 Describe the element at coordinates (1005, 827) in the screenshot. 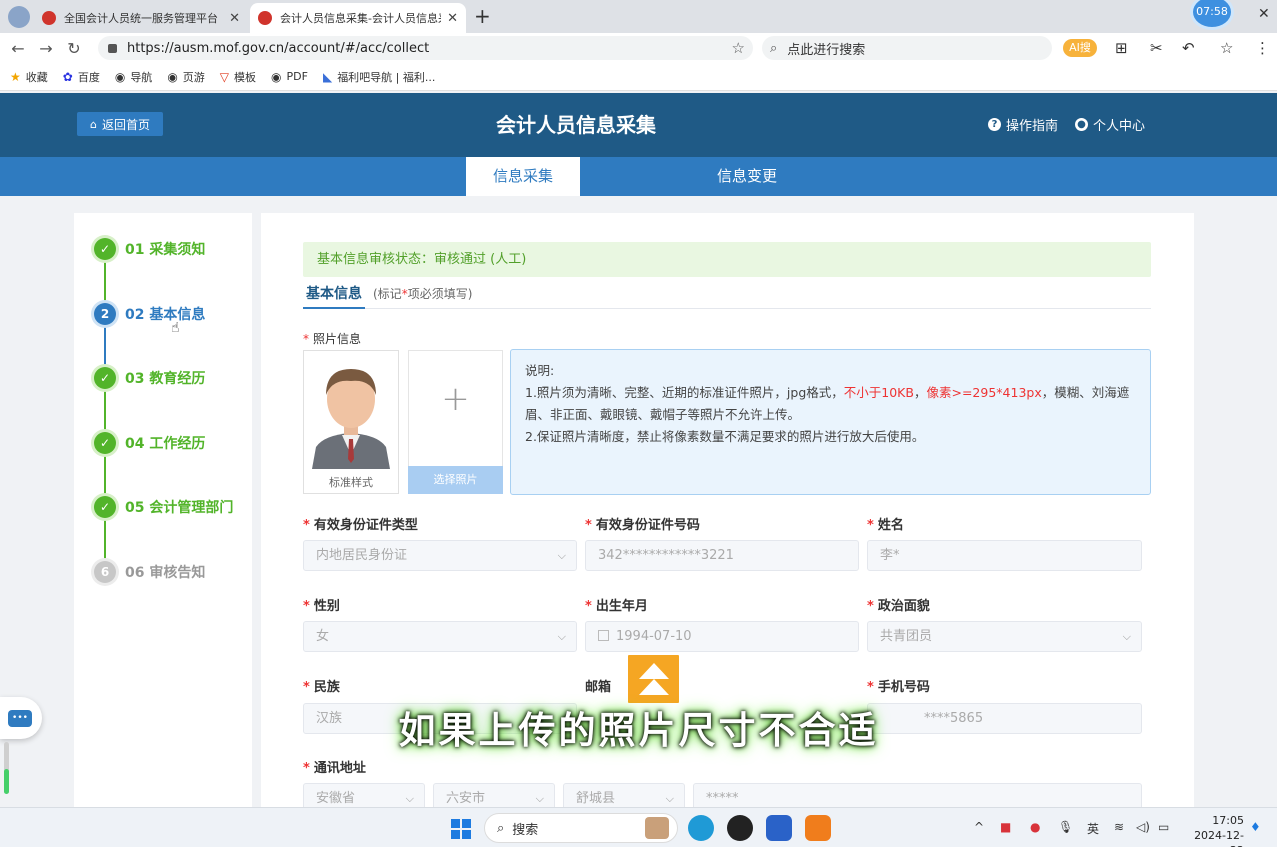

I see `tray-app-icon: ■` at that location.